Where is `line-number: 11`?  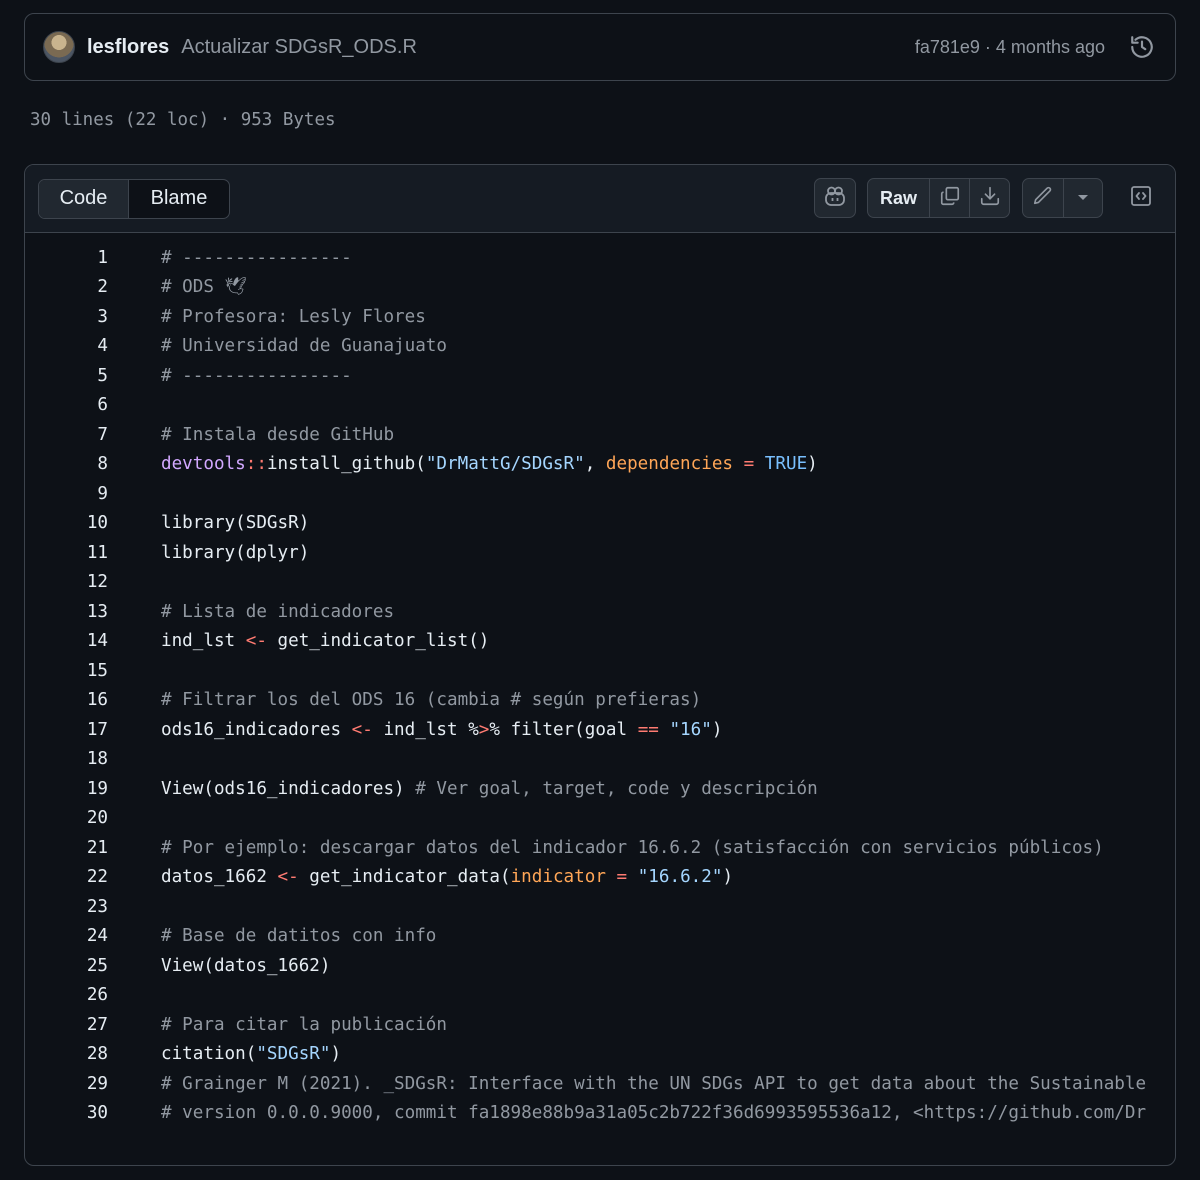
line-number: 11 is located at coordinates (66, 553).